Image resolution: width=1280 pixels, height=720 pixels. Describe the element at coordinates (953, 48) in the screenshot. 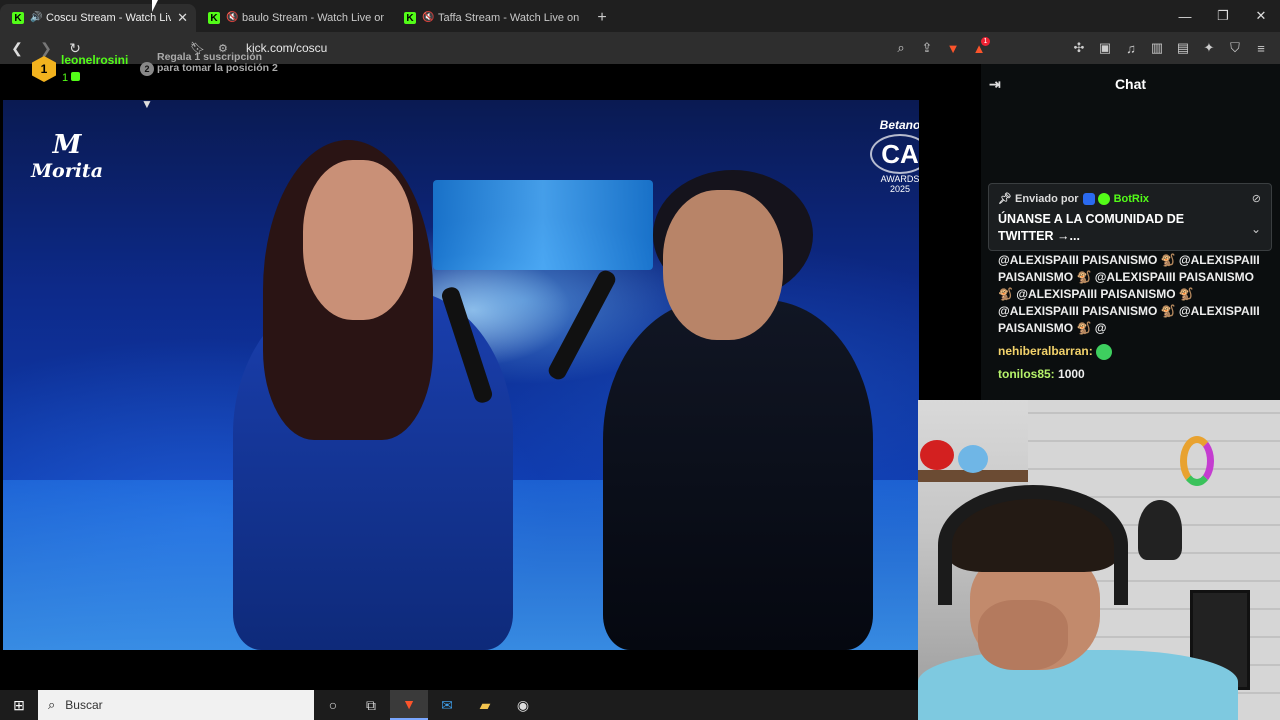

I see `brave-shields-icon: ▼` at that location.